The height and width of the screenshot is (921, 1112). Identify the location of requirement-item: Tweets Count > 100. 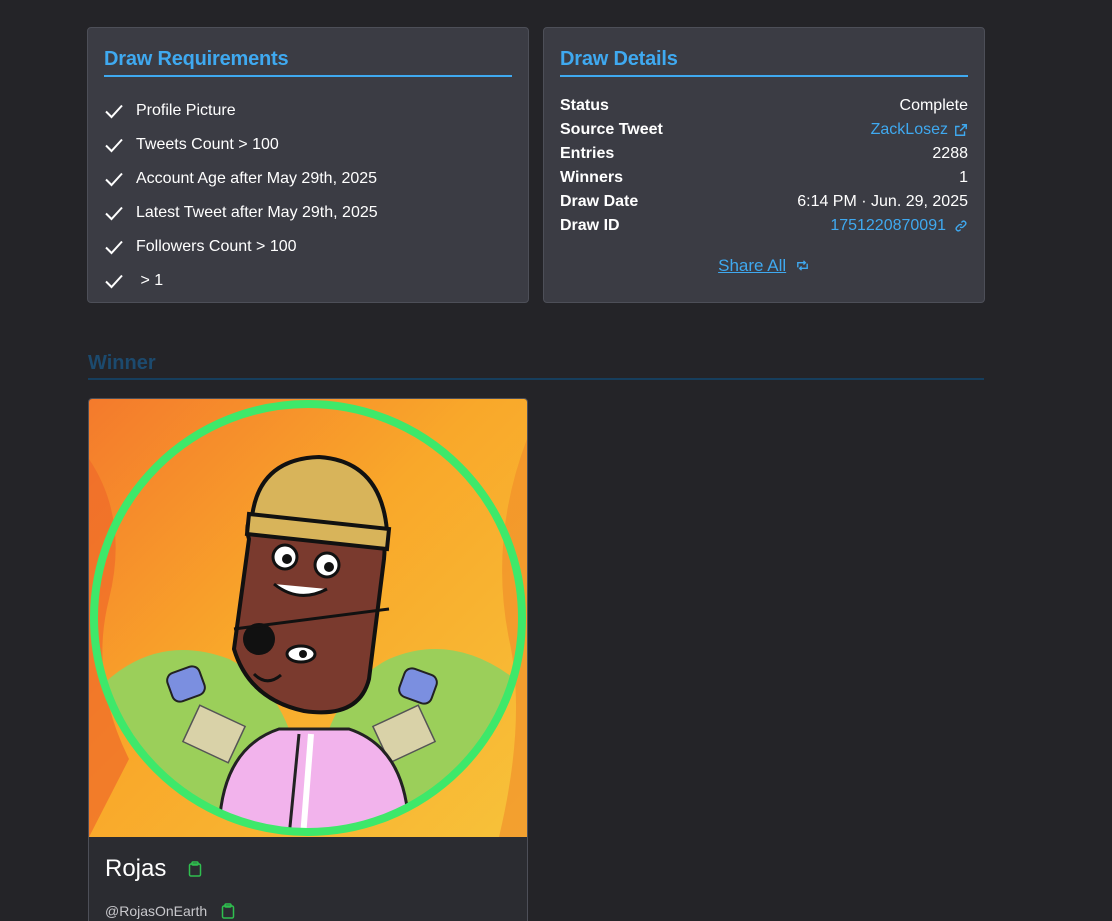
(241, 145).